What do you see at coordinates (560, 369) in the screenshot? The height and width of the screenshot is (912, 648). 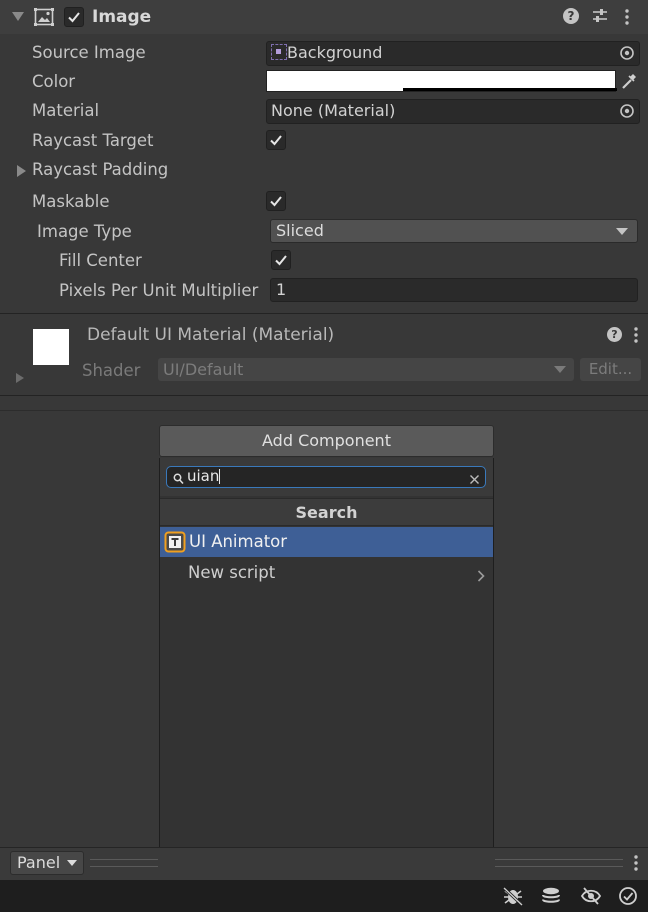 I see `shader-dropdown-arrow-icon` at bounding box center [560, 369].